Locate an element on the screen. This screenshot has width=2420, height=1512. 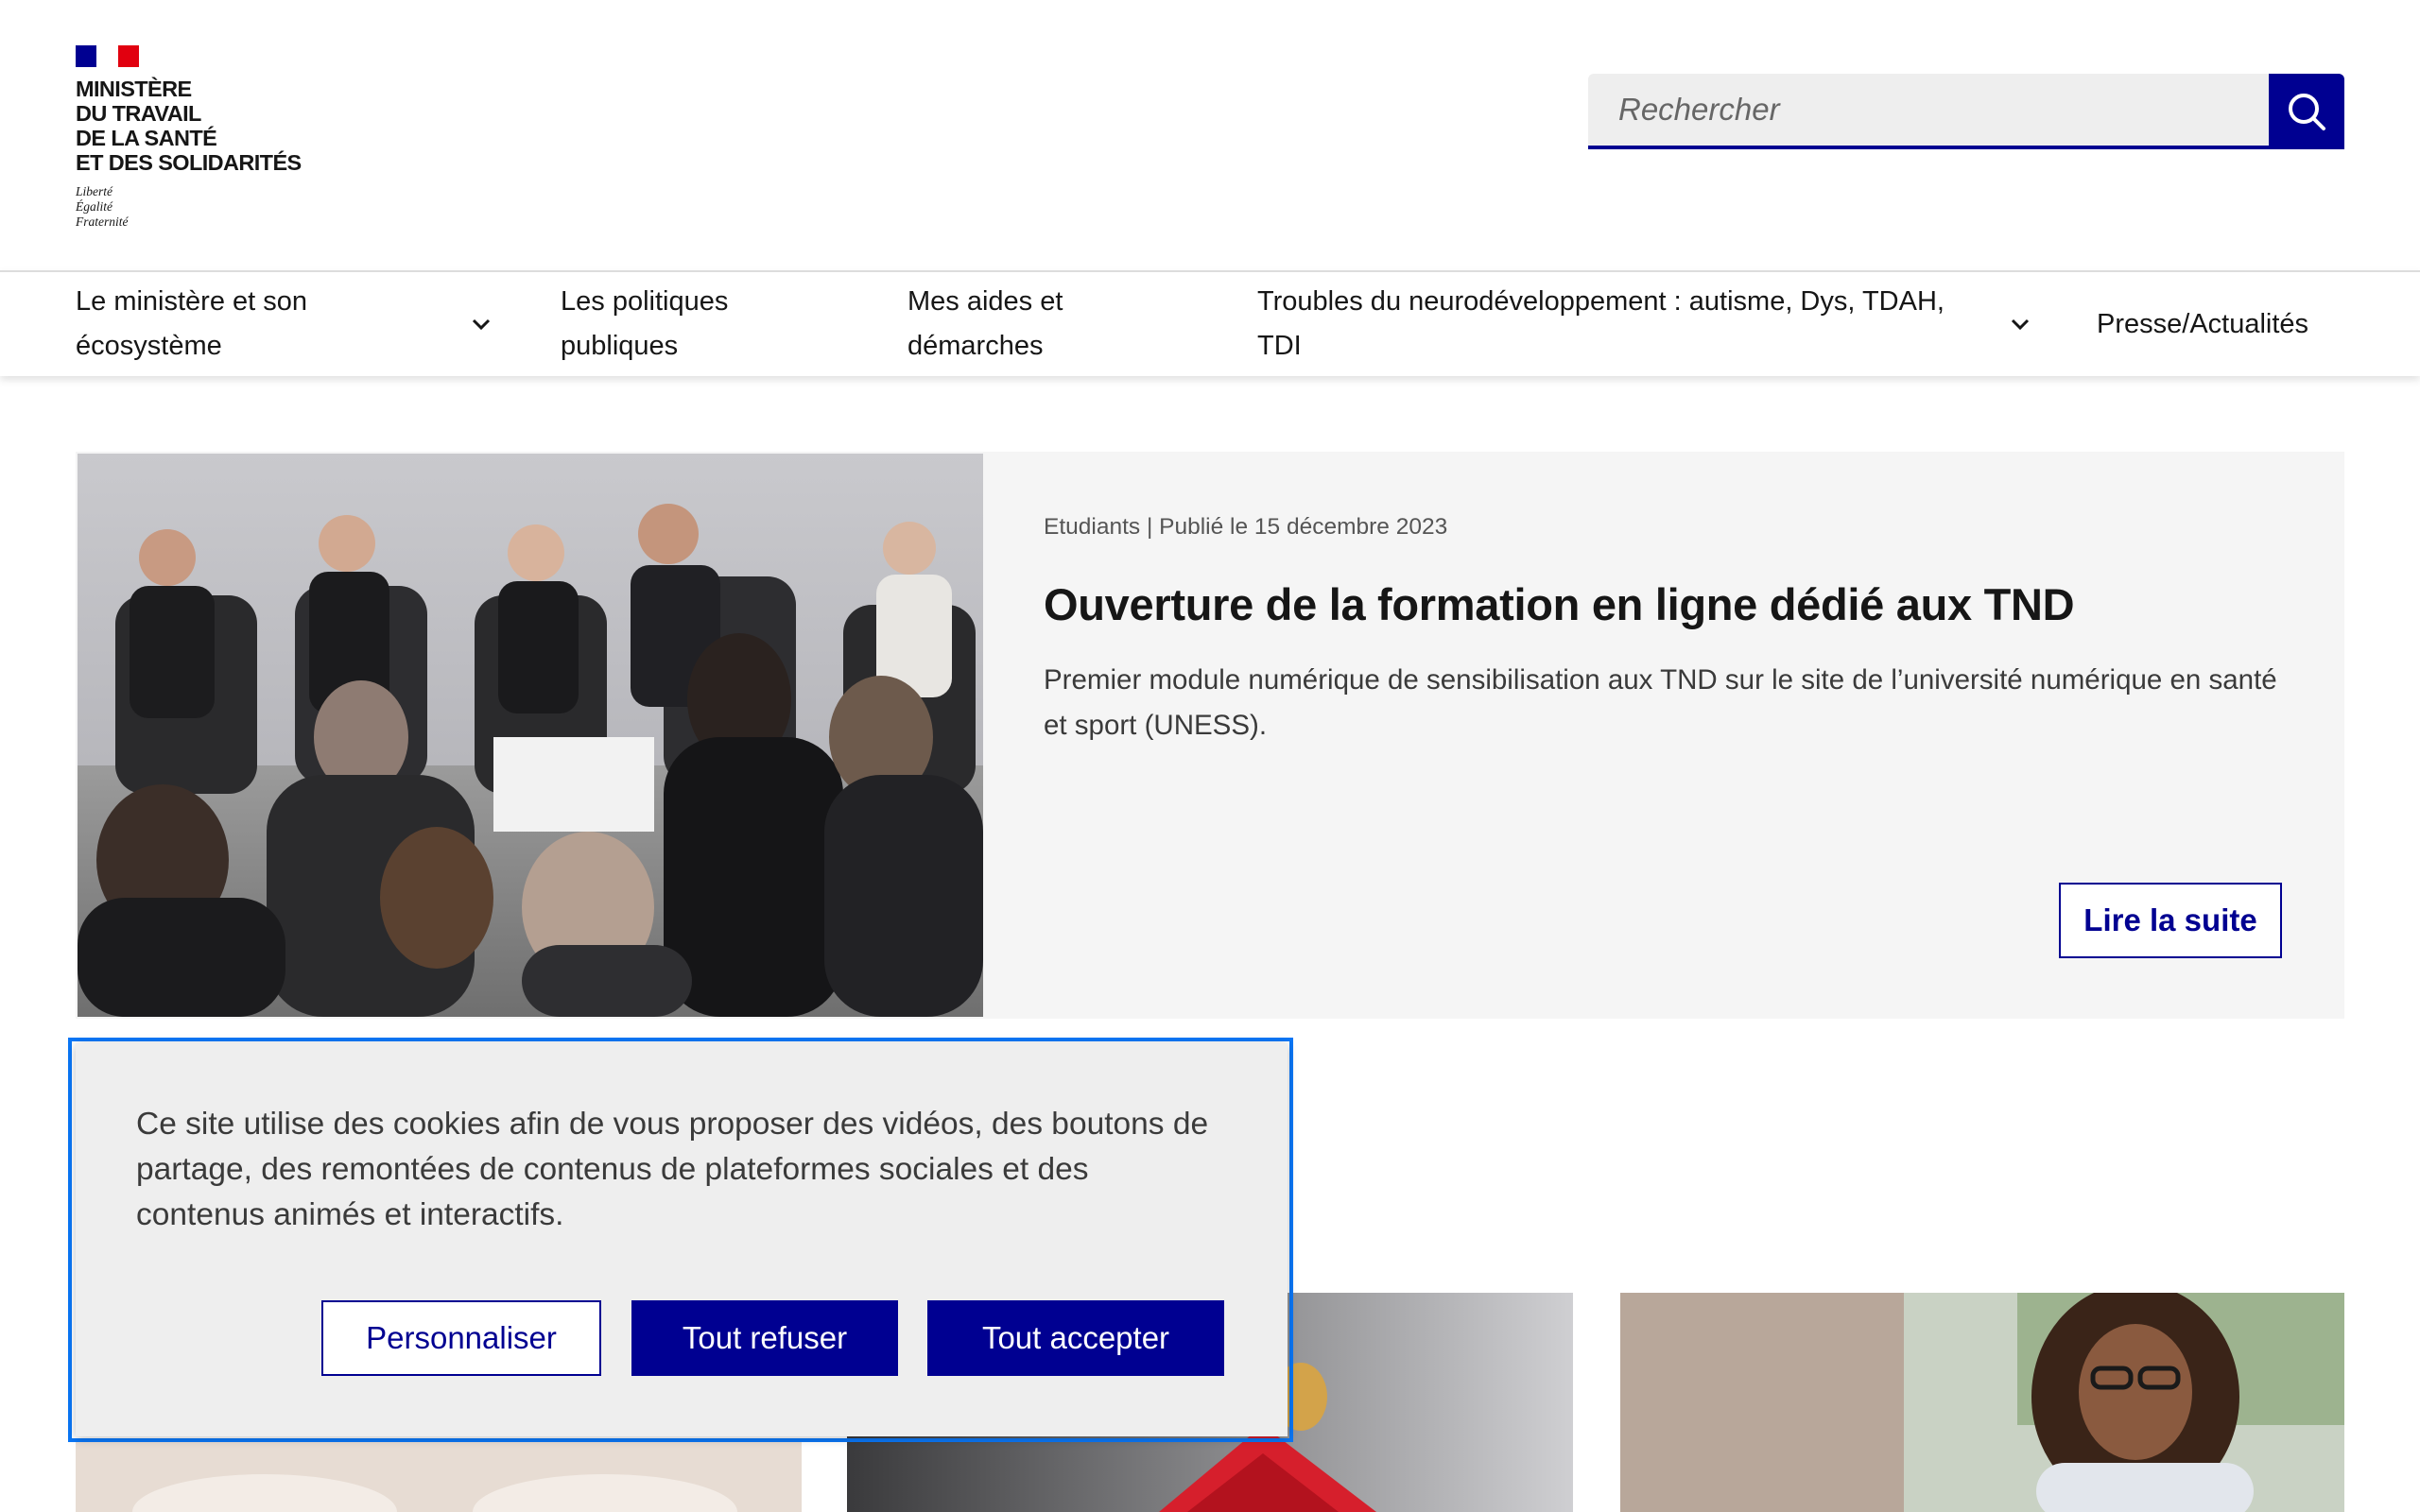
ministry-name-line: et des Solidarités is located at coordinates (189, 162).